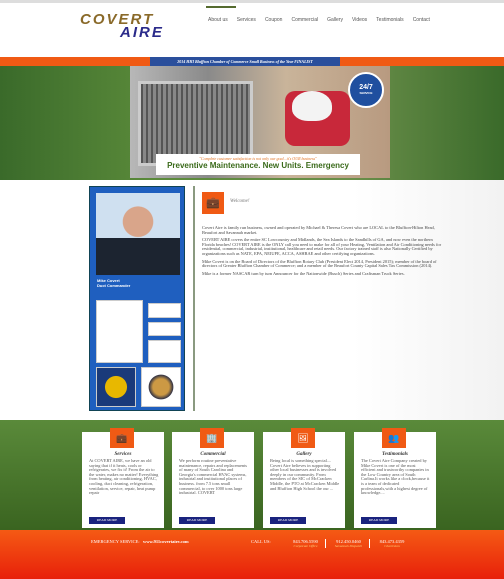 The image size is (504, 579). I want to click on nav-commercial: Commercial, so click(304, 20).